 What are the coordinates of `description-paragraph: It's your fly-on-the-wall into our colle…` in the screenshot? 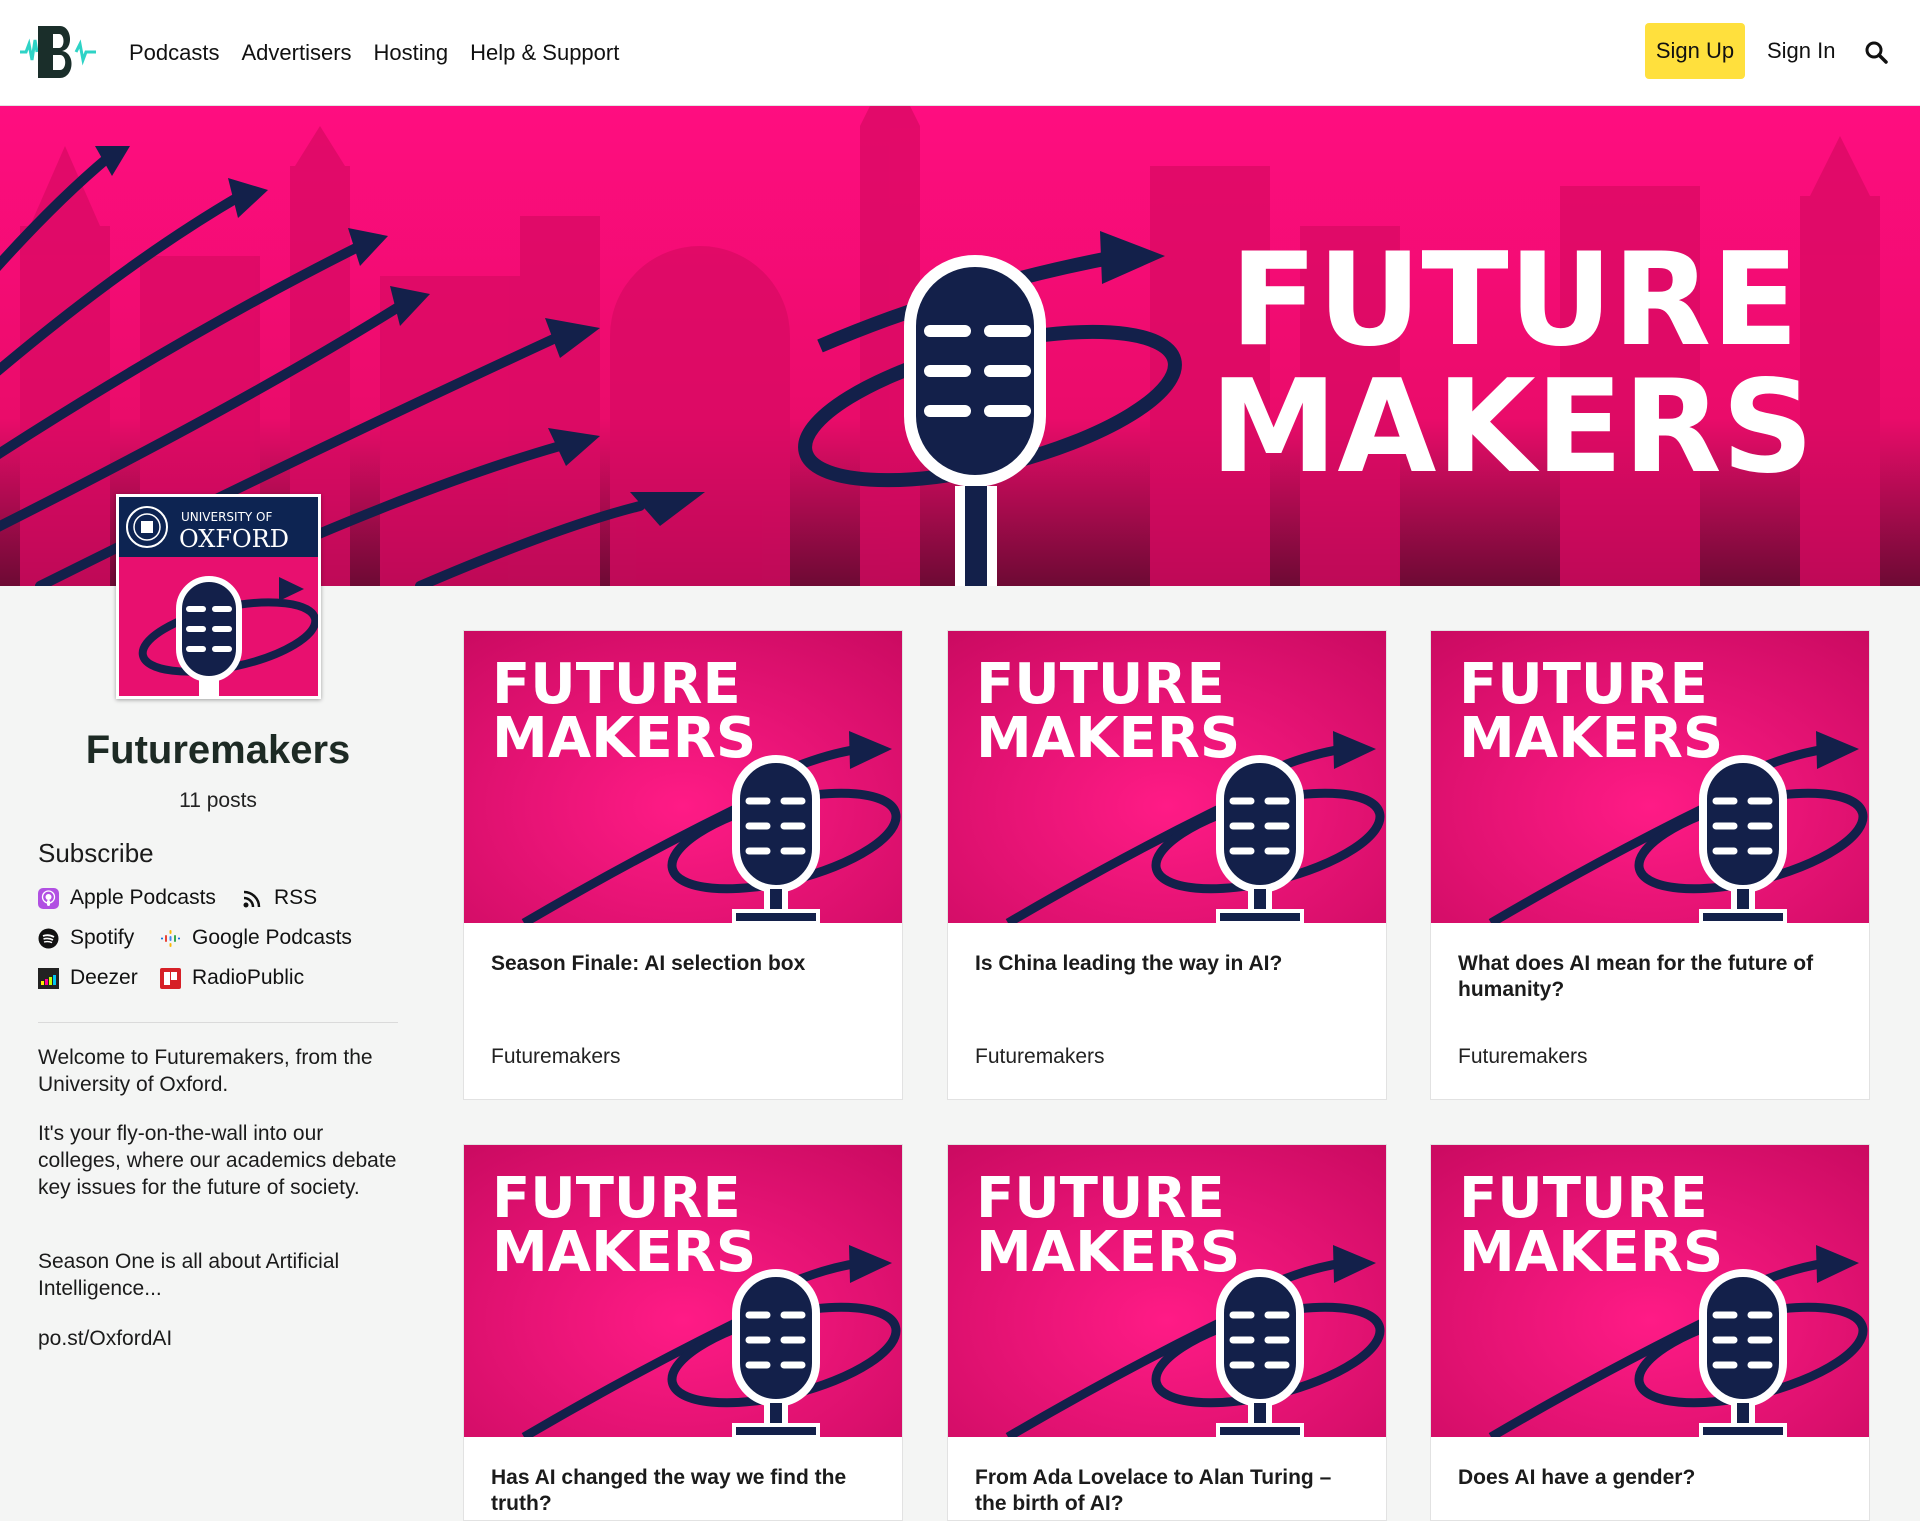 It's located at (217, 1160).